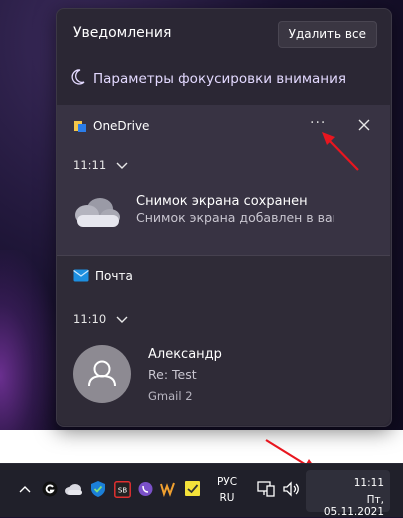 This screenshot has width=403, height=518. I want to click on onedrive-time-toggle: 11:11, so click(100, 165).